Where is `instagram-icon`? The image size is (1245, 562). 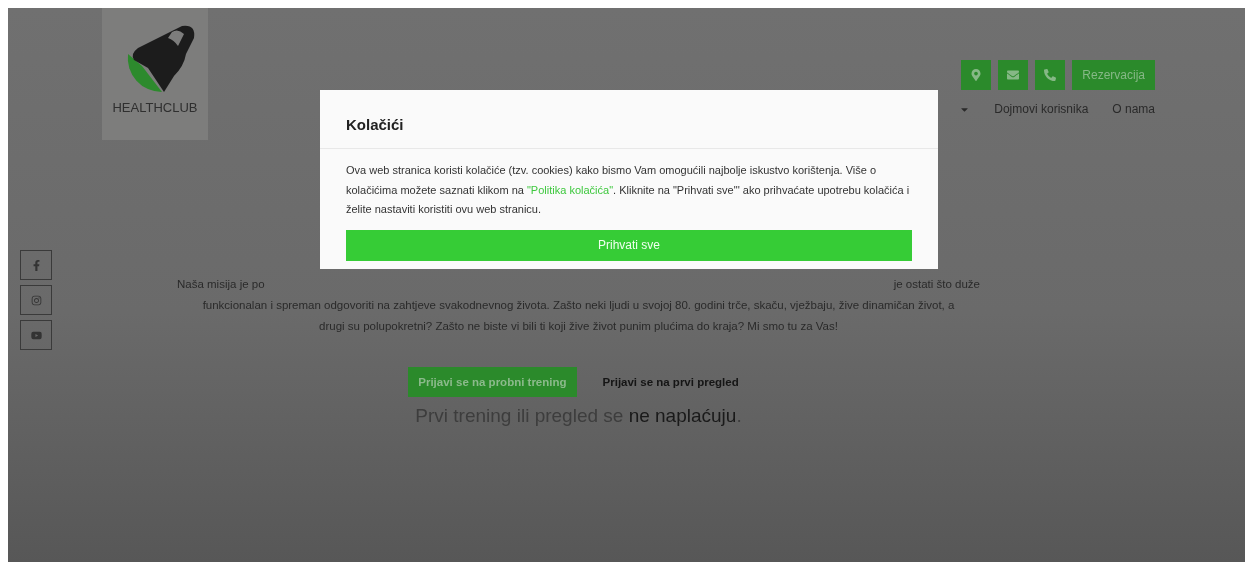 instagram-icon is located at coordinates (36, 300).